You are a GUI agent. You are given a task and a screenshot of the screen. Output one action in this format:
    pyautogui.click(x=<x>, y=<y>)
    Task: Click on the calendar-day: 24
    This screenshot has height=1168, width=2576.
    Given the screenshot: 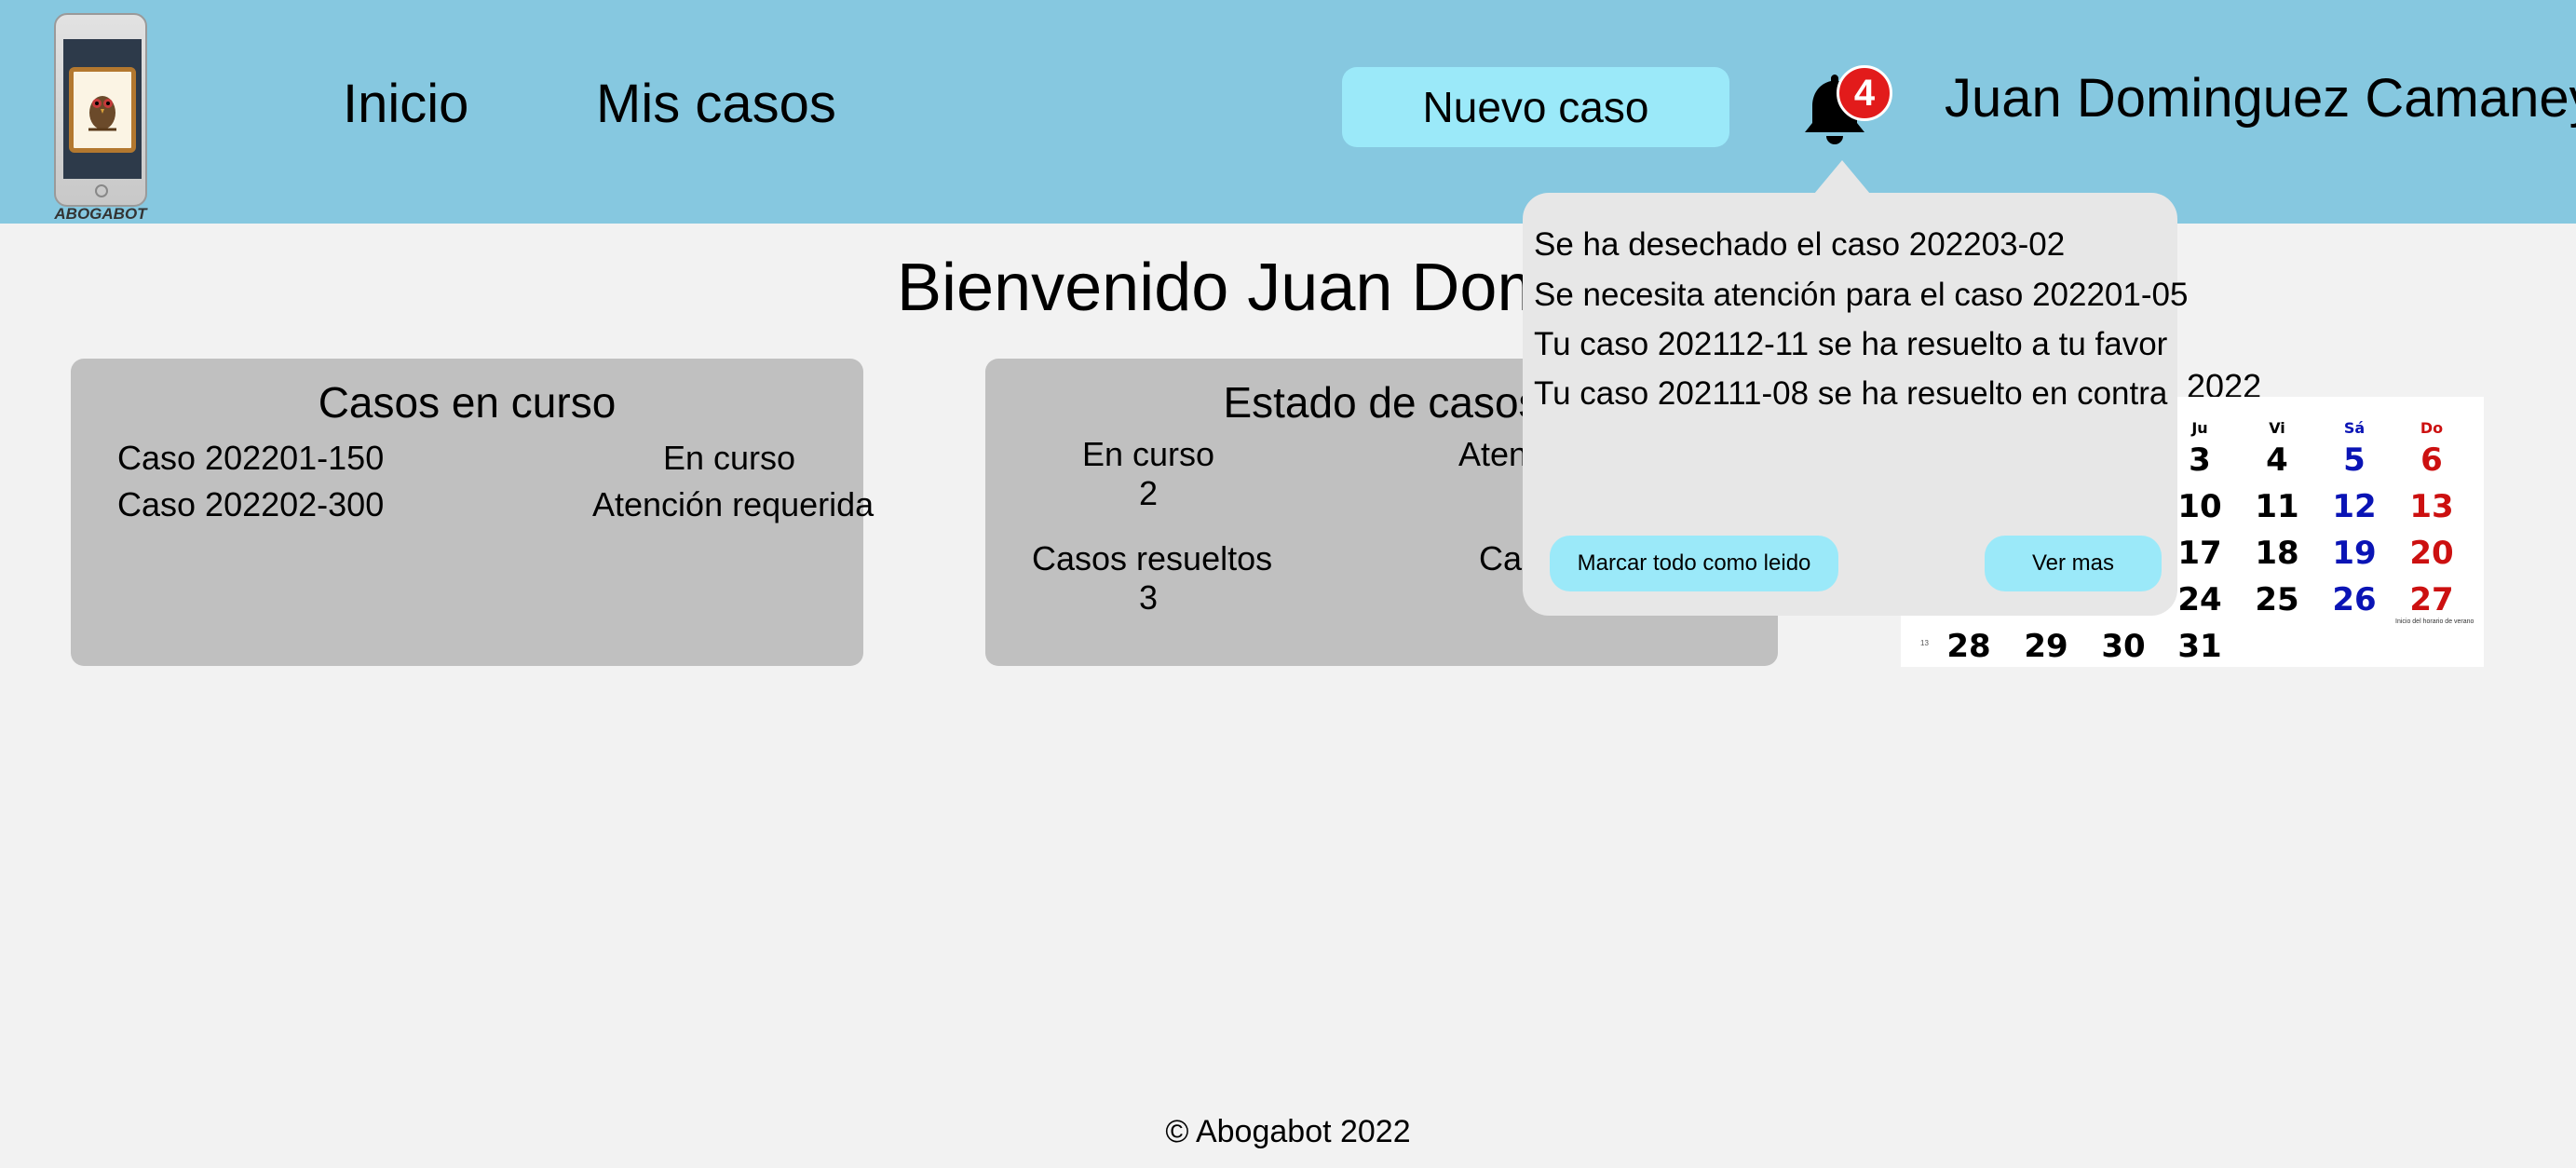 What is the action you would take?
    pyautogui.click(x=2200, y=599)
    